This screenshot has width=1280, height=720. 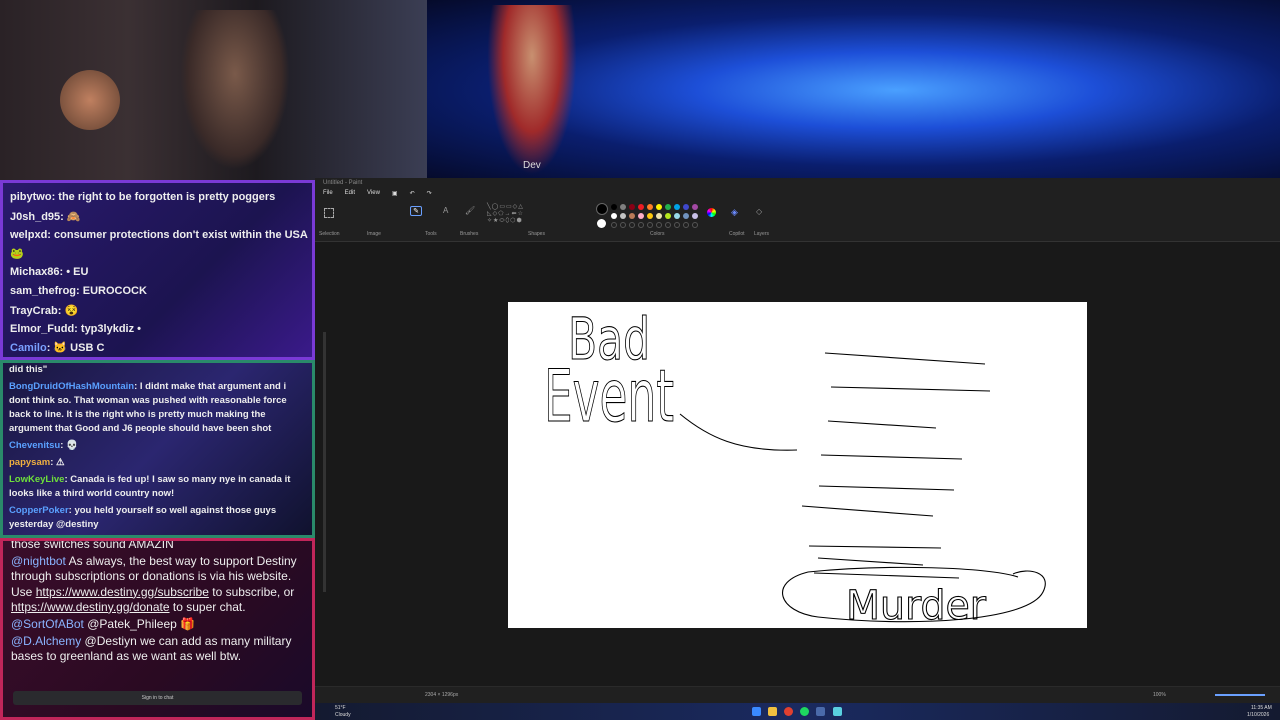 What do you see at coordinates (609, 396) in the screenshot?
I see `handwritten-event: Event` at bounding box center [609, 396].